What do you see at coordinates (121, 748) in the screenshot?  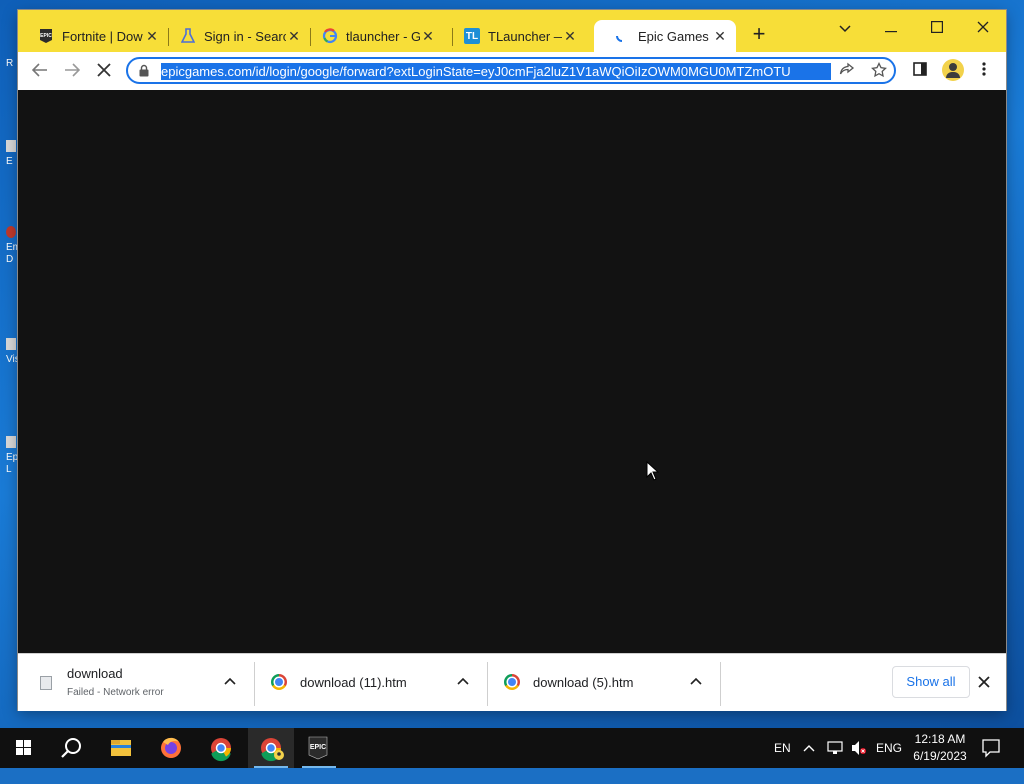 I see `file-explorer-icon` at bounding box center [121, 748].